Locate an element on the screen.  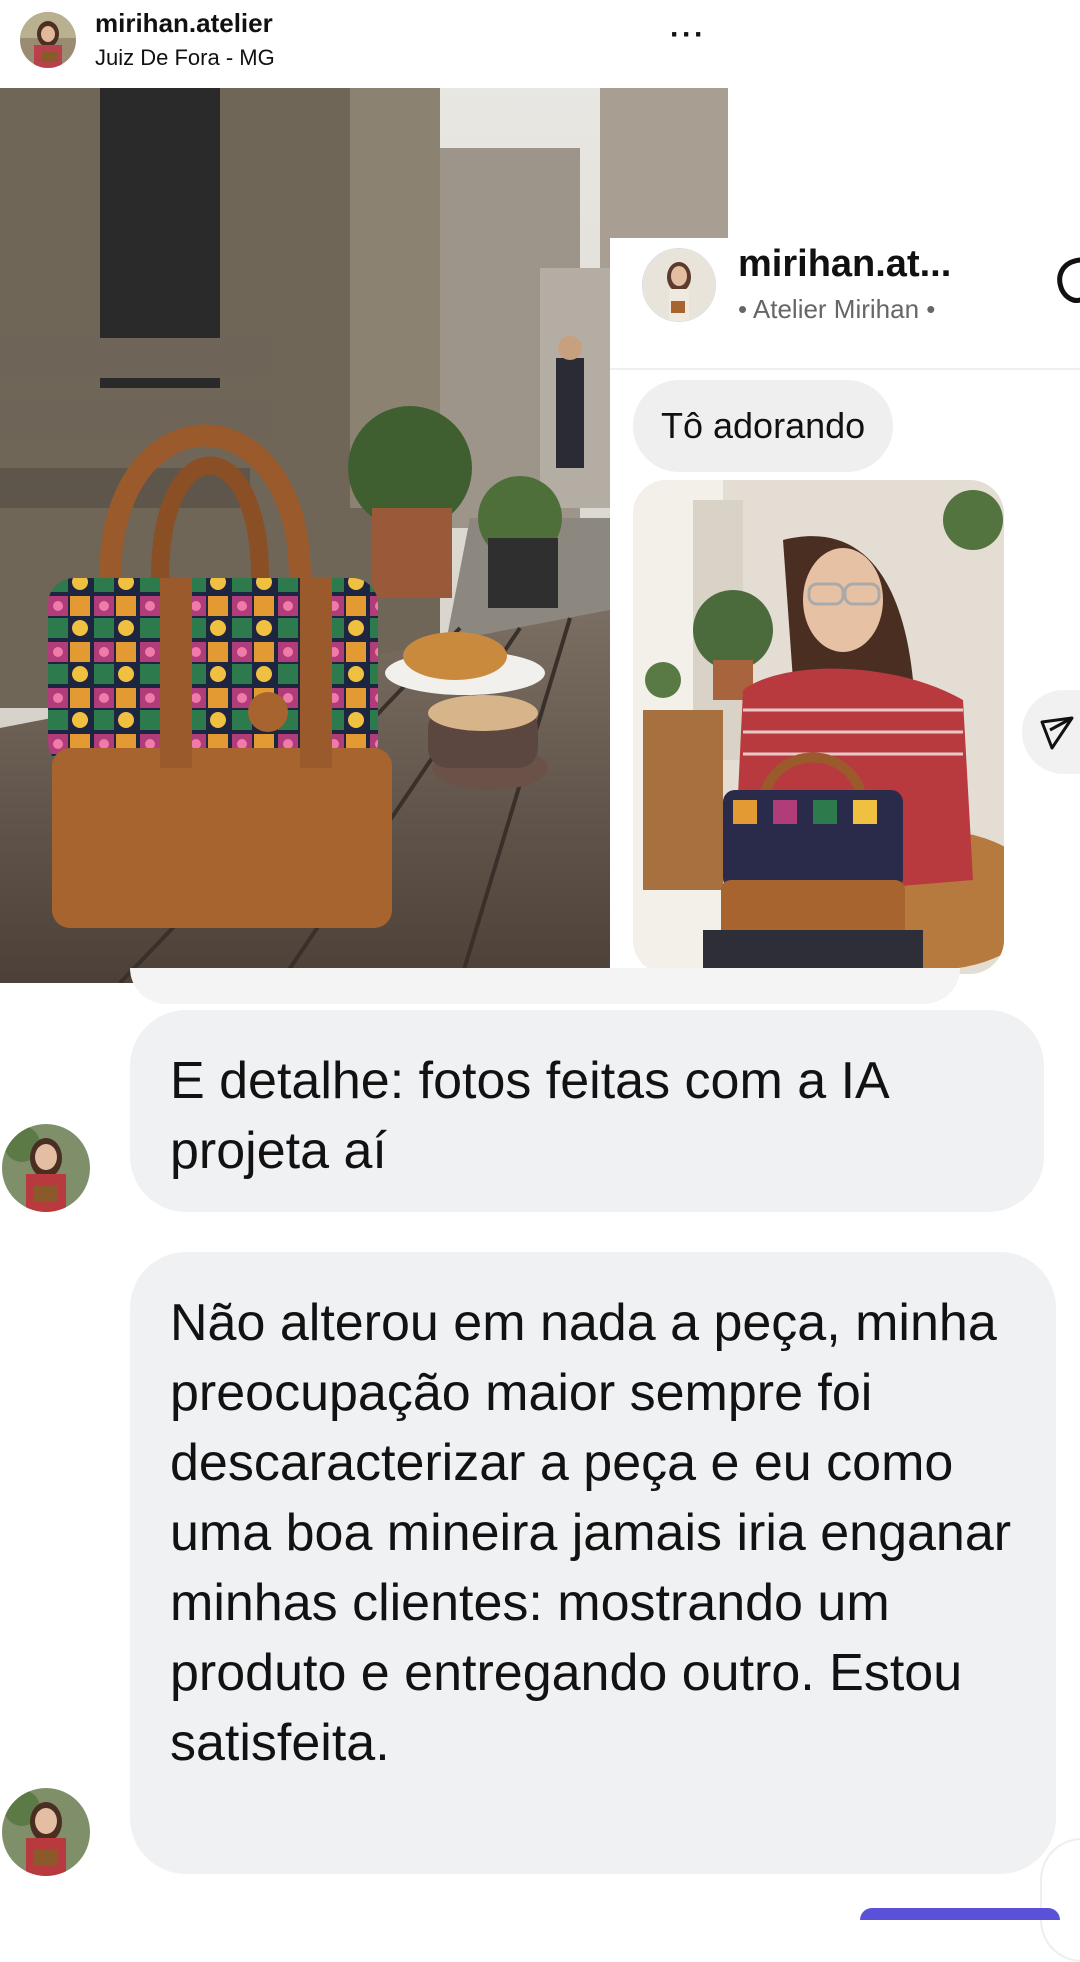
message-bubble-short: Tô adorando is located at coordinates (763, 426).